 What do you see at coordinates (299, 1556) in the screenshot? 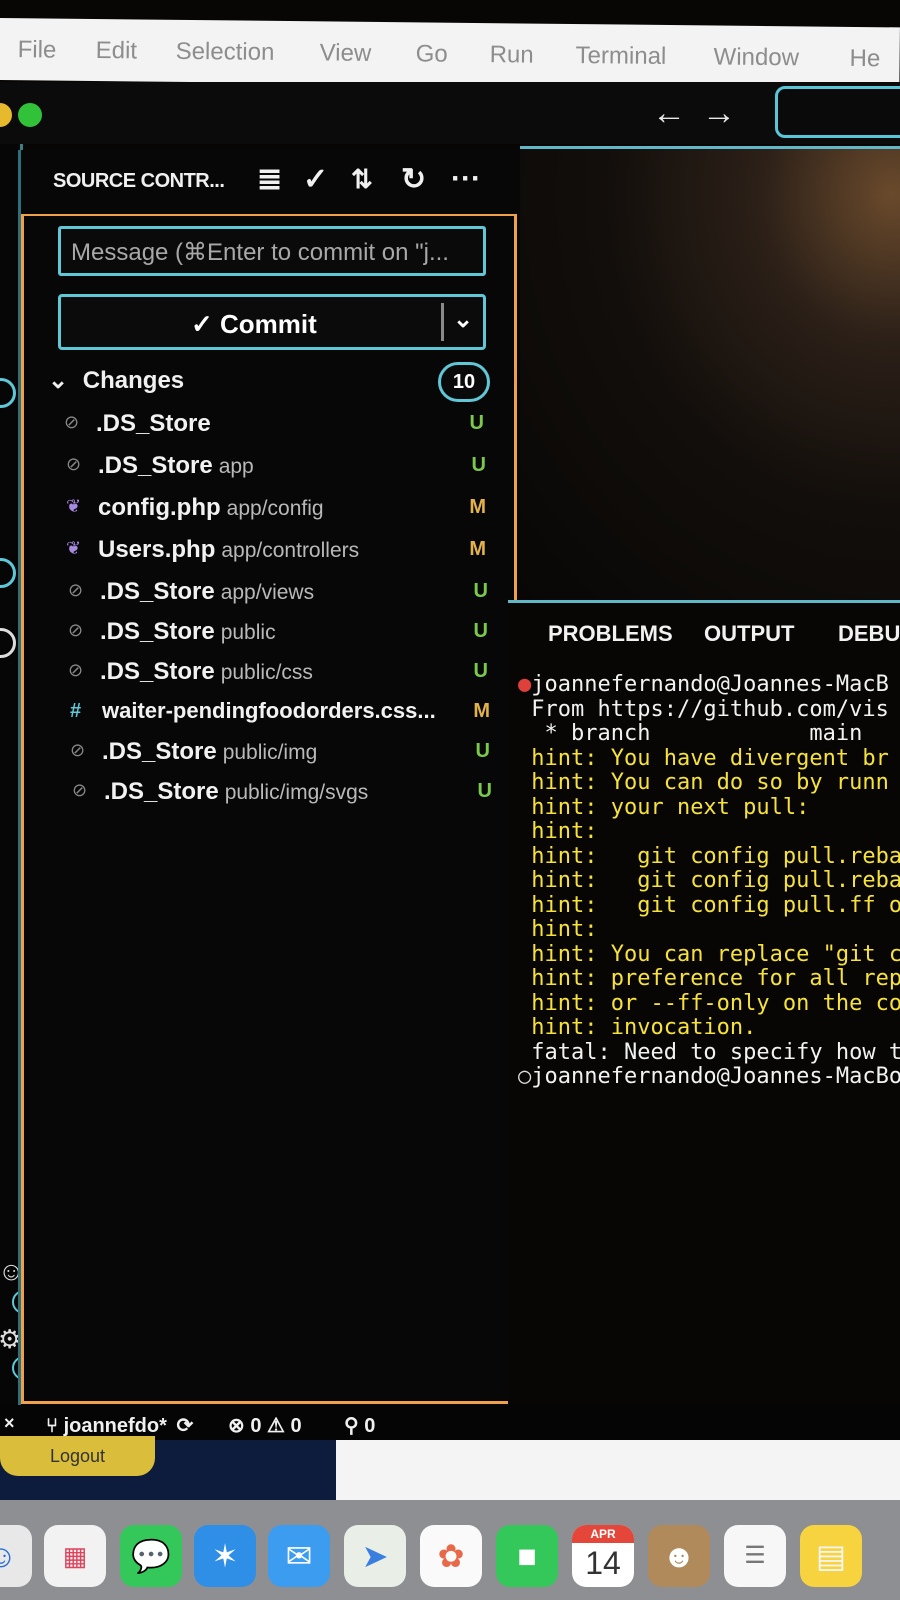
I see `mail-dock-icon: ✉` at bounding box center [299, 1556].